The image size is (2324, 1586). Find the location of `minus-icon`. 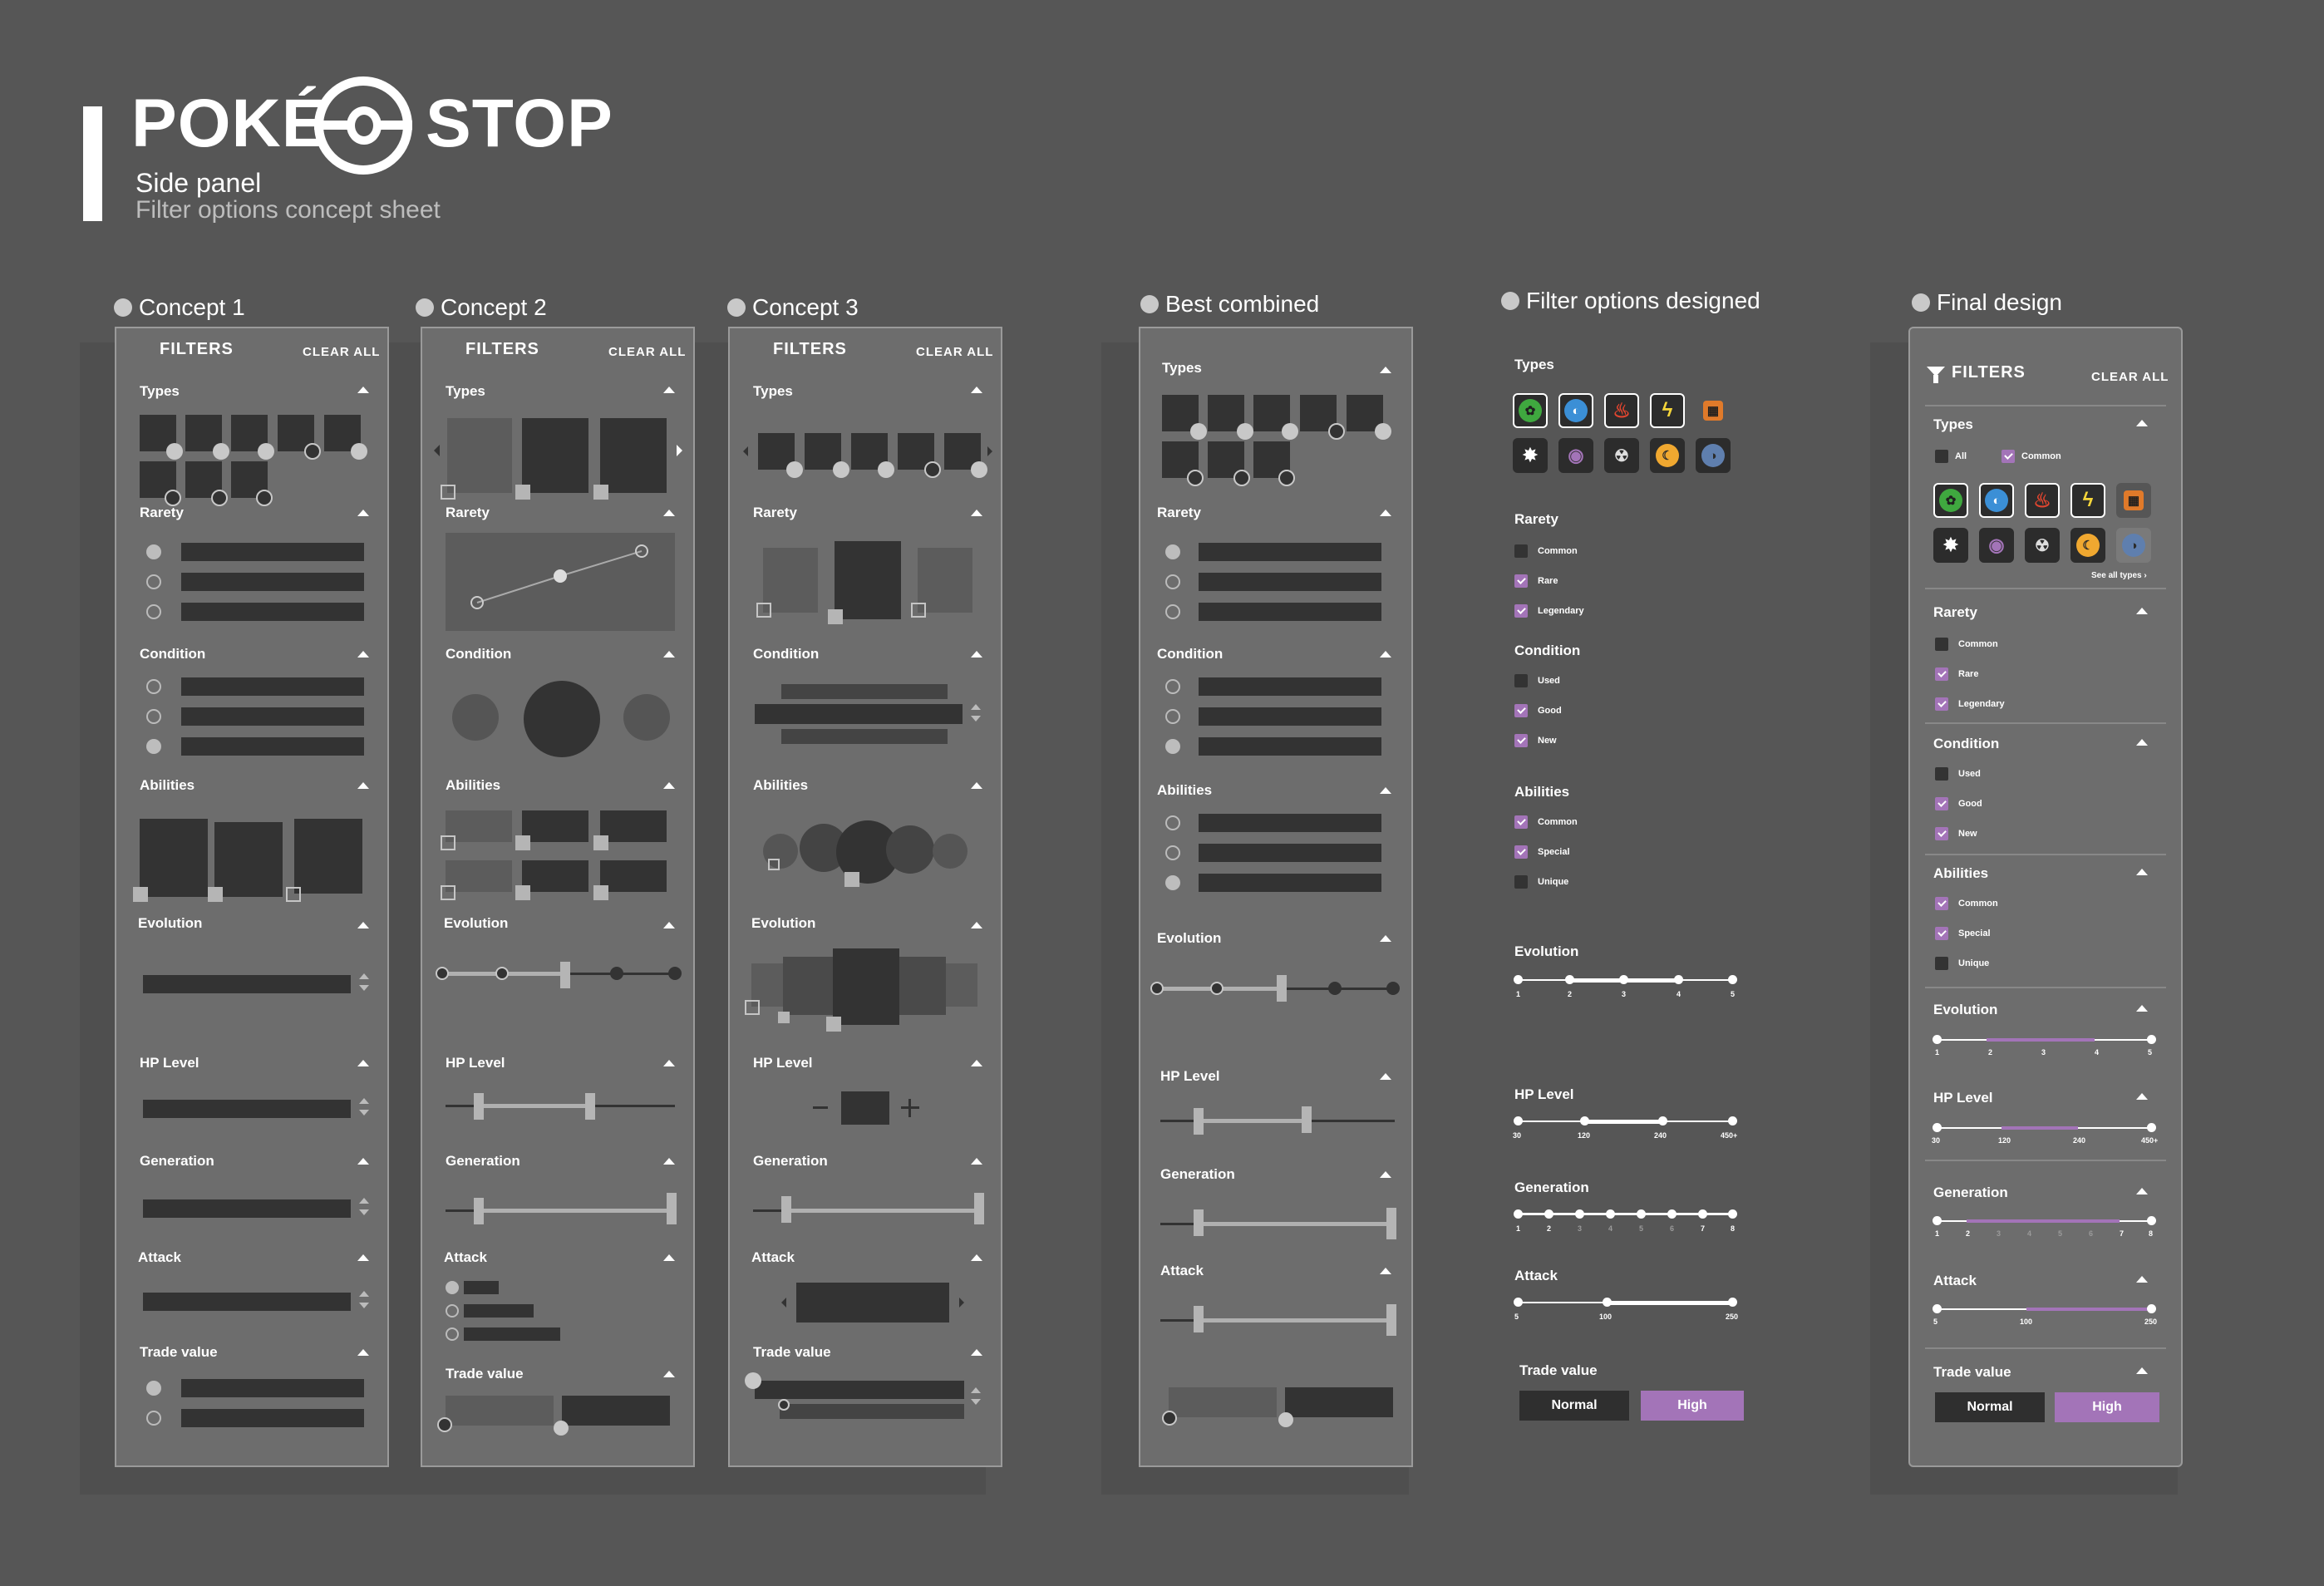

minus-icon is located at coordinates (820, 1107).